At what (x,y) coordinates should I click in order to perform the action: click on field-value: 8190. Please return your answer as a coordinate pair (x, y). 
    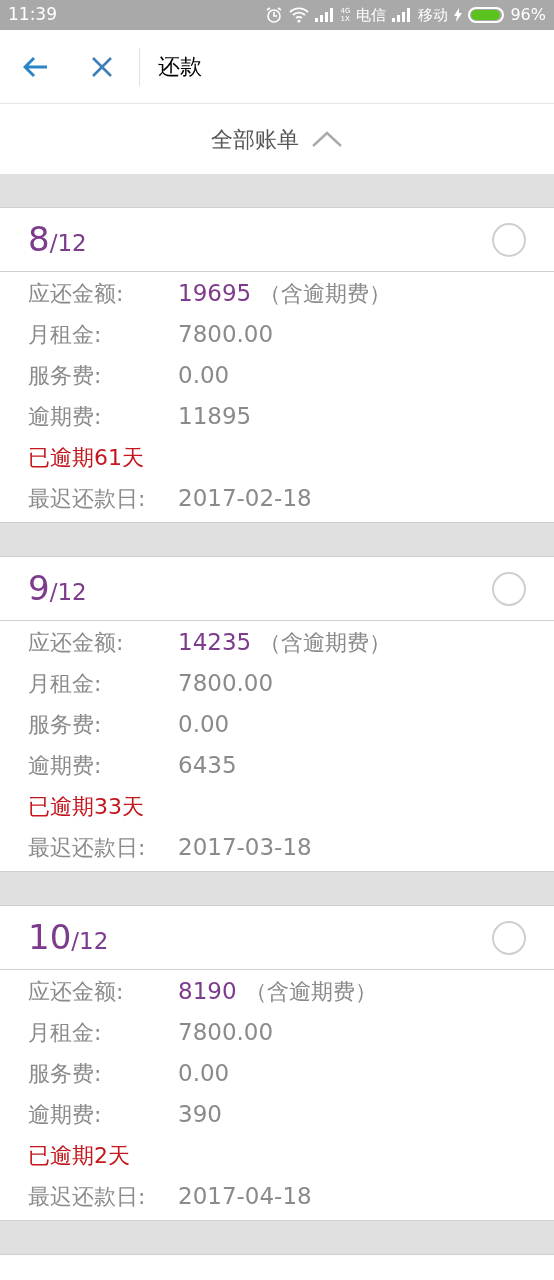
    Looking at the image, I should click on (207, 992).